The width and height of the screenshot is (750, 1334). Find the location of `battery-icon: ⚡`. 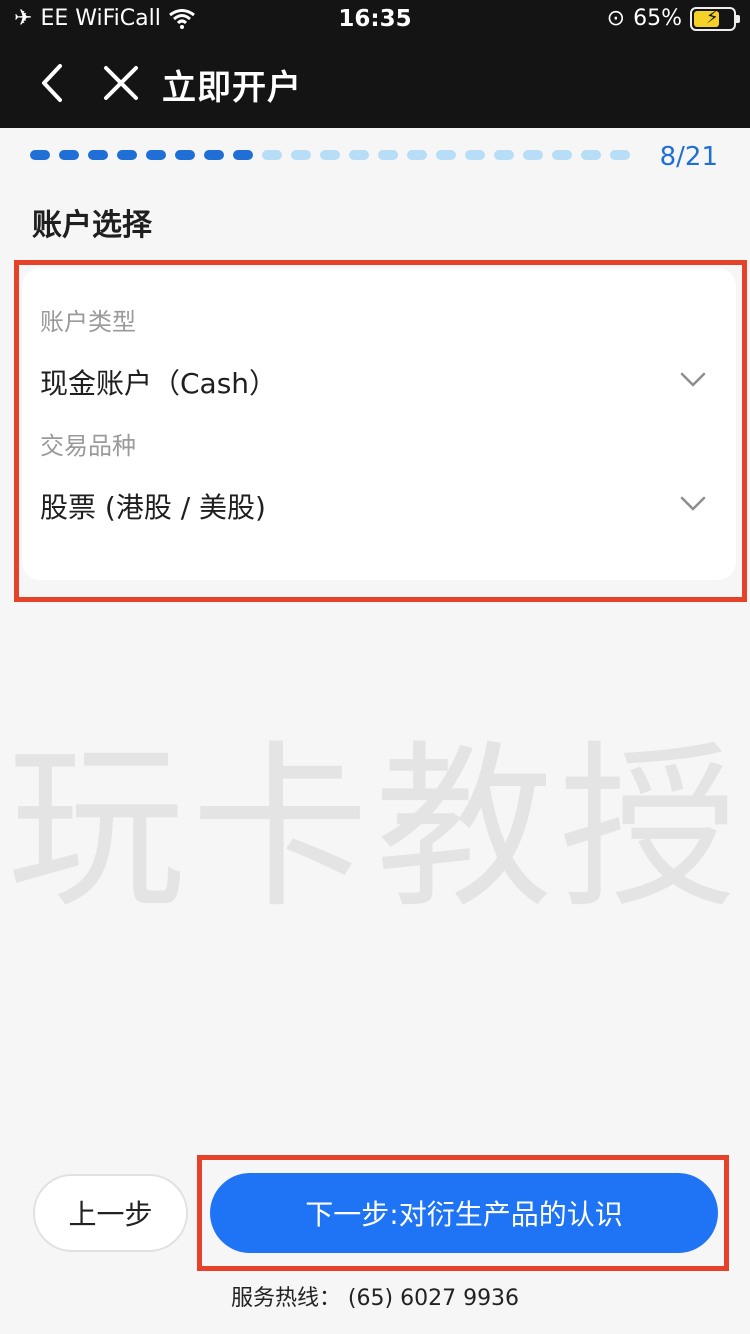

battery-icon: ⚡ is located at coordinates (715, 18).